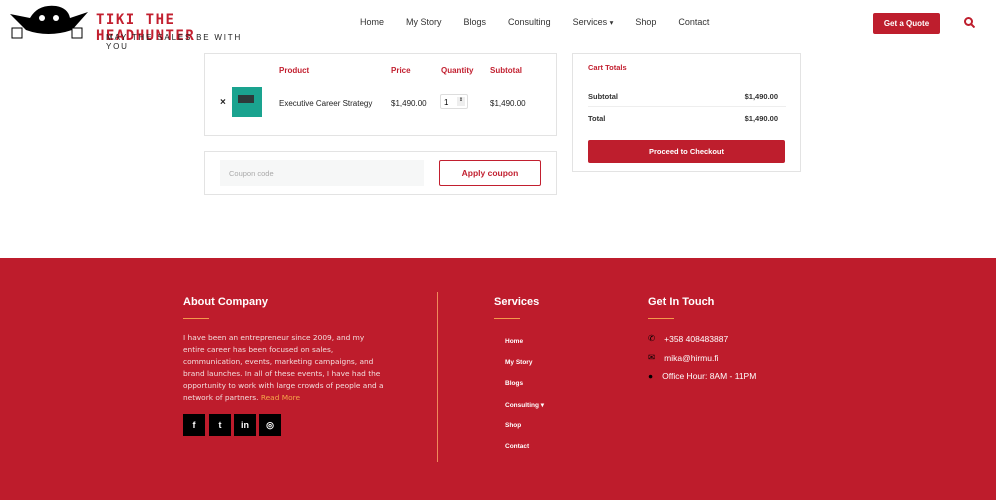  What do you see at coordinates (651, 376) in the screenshot?
I see `clock-icon: ●` at bounding box center [651, 376].